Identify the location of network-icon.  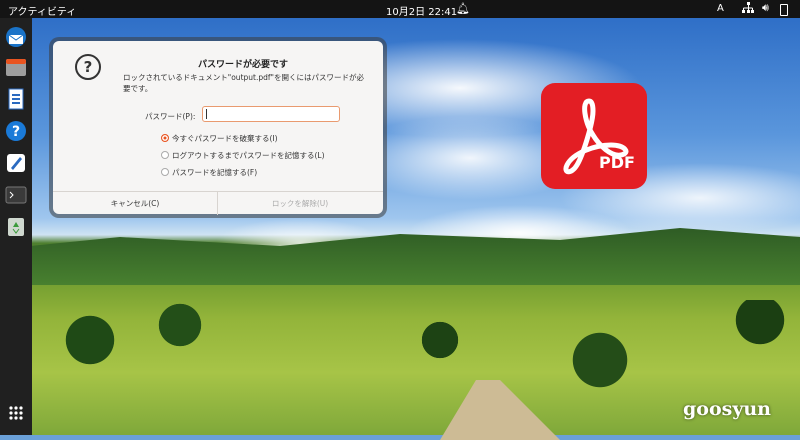
(748, 9).